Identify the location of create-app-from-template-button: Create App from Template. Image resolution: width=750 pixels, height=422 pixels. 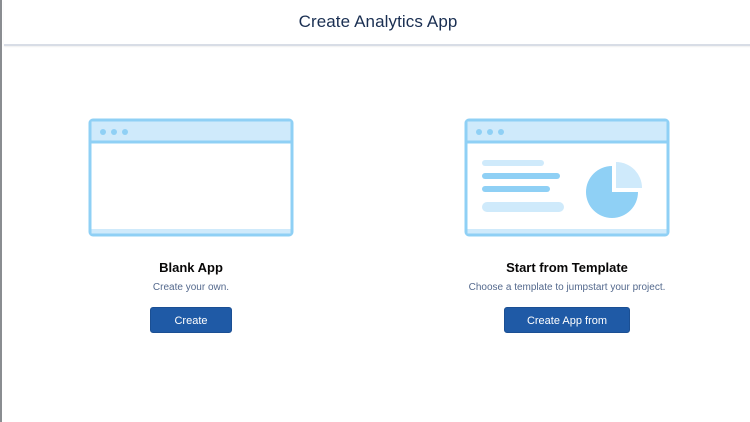
(567, 330).